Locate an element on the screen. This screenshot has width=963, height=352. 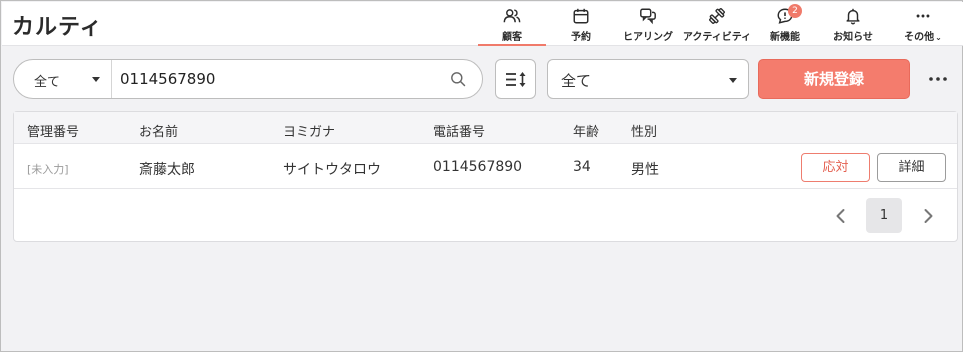
nav-item-reservations: 予約 is located at coordinates (581, 24).